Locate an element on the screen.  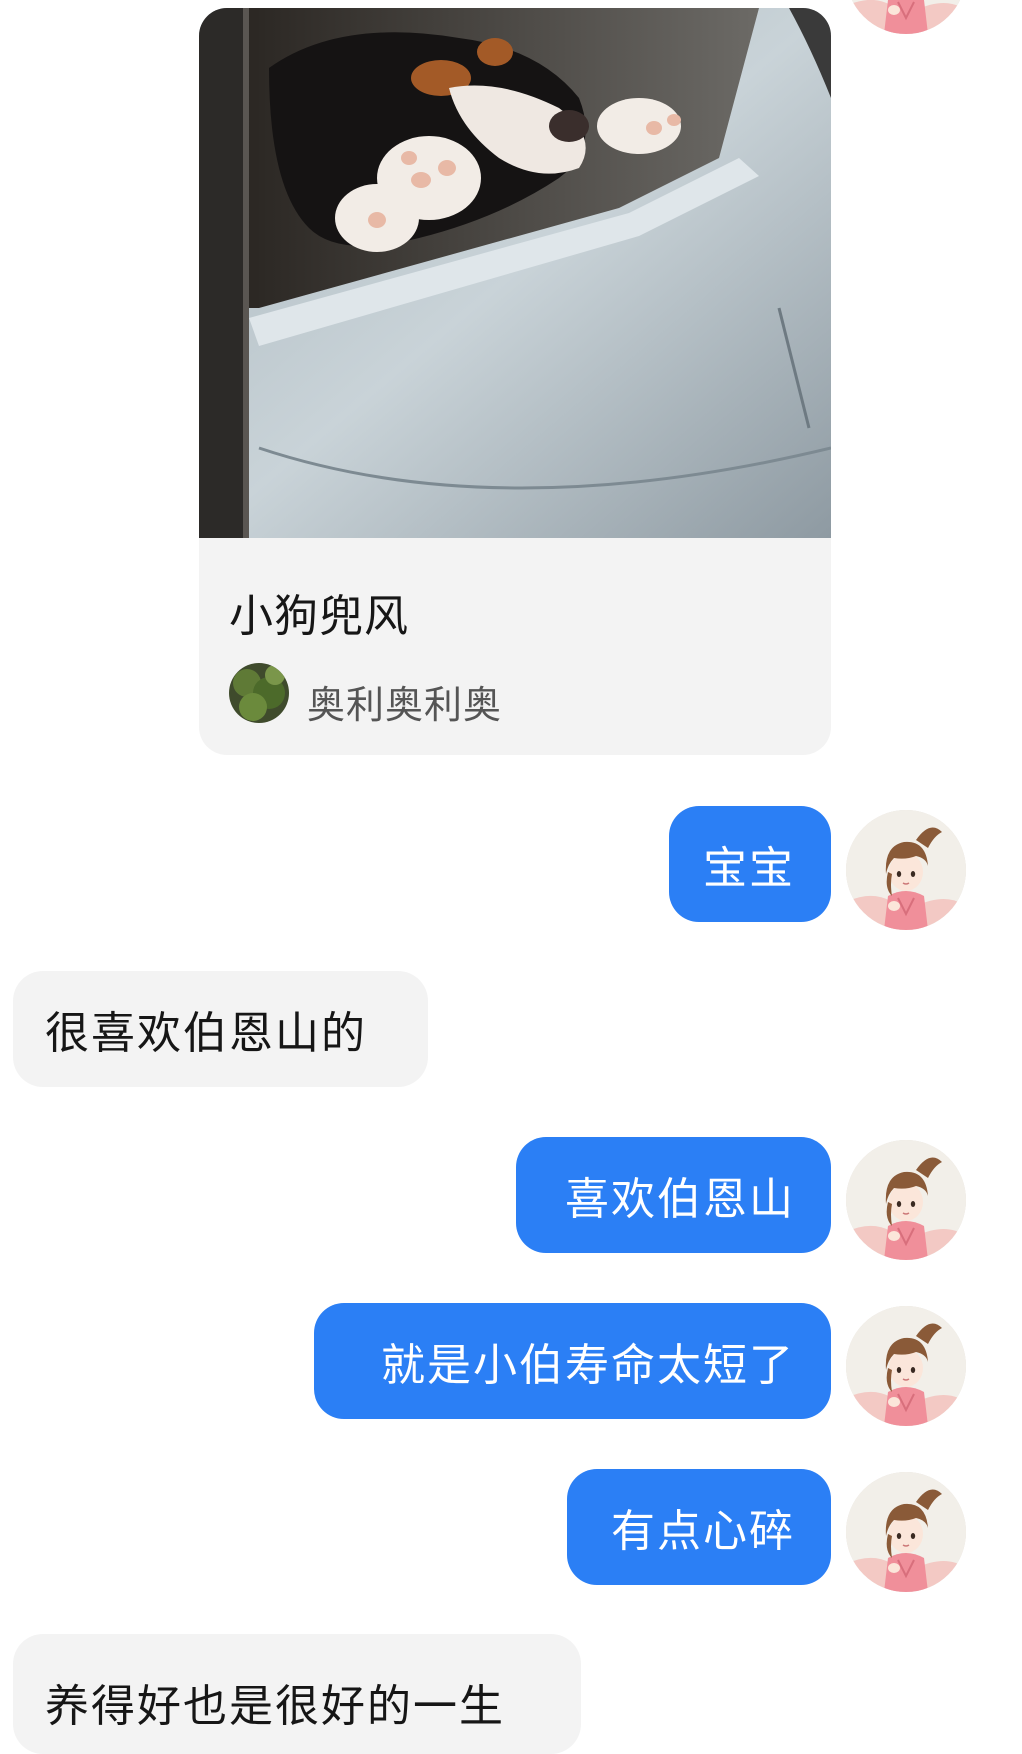
self-avatar-top is located at coordinates (906, 17).